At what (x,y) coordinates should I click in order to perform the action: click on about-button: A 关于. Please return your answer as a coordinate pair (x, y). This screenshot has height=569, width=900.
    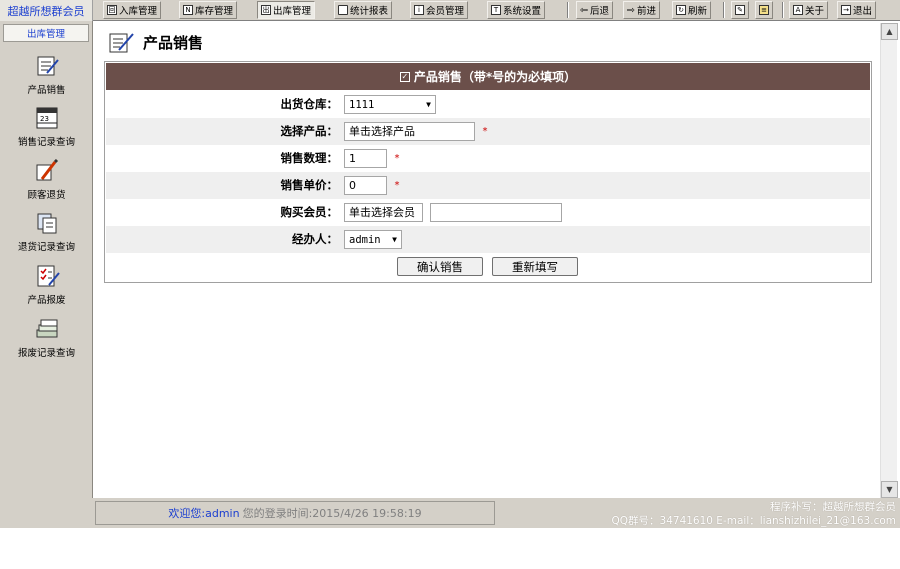
    Looking at the image, I should click on (809, 10).